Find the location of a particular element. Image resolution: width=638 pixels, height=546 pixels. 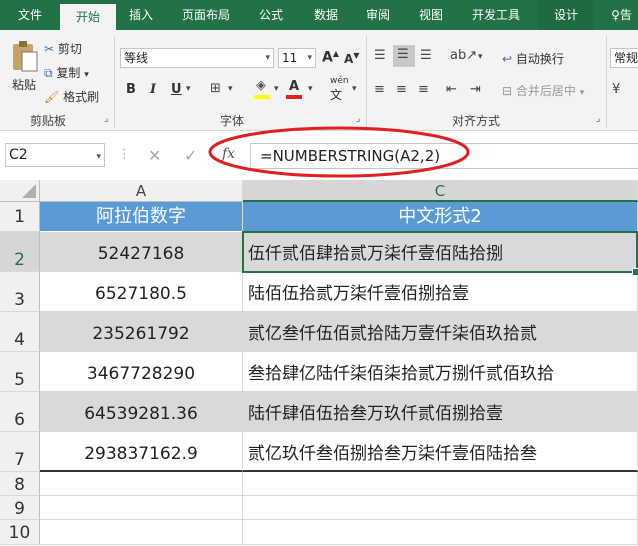

table-cell-number: 3467728290 is located at coordinates (141, 372).